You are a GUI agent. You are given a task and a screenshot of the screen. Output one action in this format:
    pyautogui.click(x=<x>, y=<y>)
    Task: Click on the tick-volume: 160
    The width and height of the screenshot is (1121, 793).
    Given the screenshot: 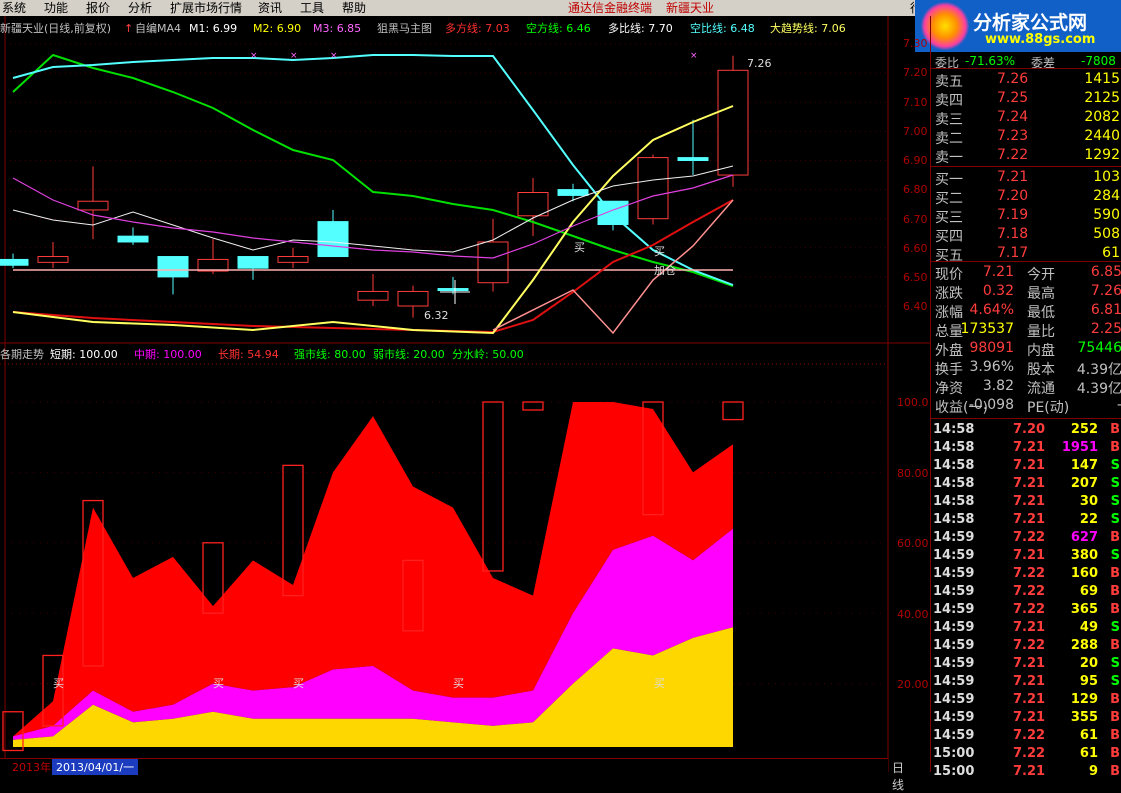 What is the action you would take?
    pyautogui.click(x=1084, y=573)
    